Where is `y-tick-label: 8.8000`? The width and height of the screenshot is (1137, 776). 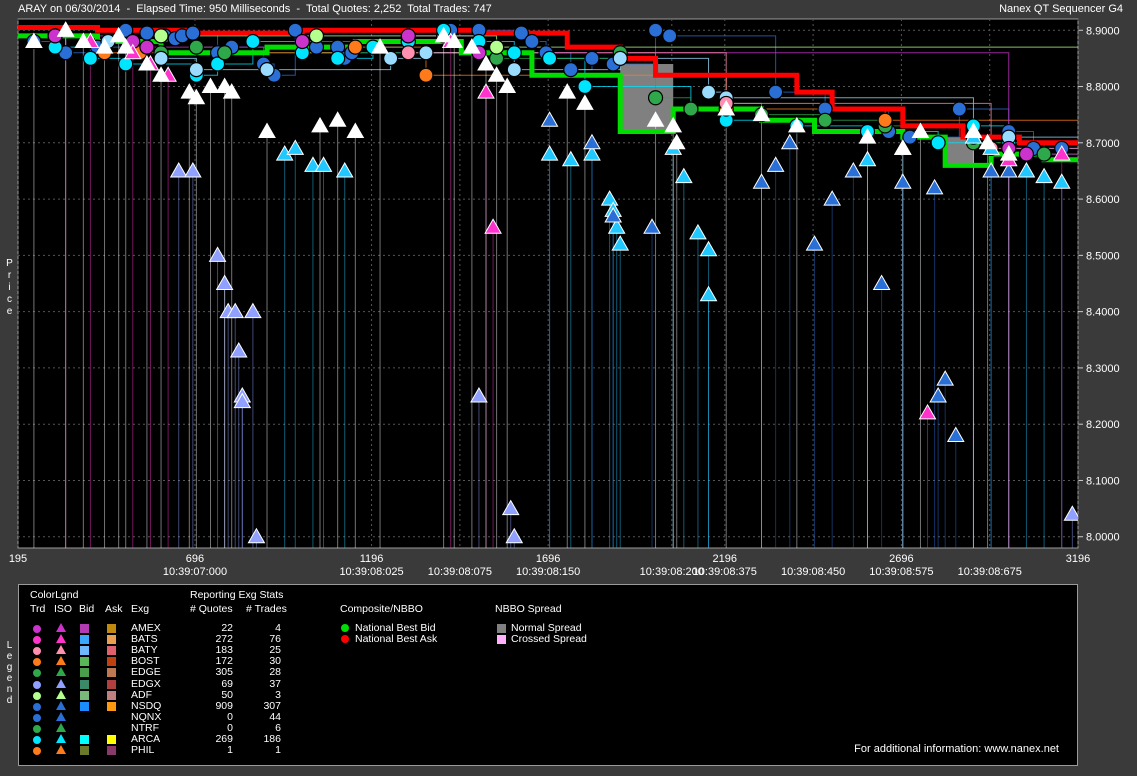 y-tick-label: 8.8000 is located at coordinates (1103, 88).